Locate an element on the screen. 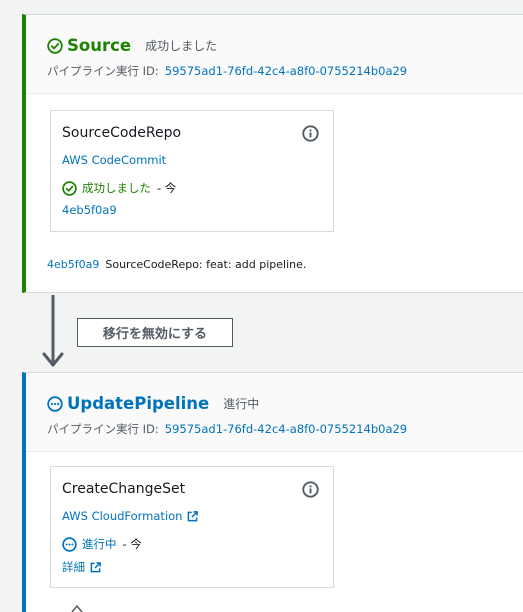  details-row: 詳細 is located at coordinates (81, 567).